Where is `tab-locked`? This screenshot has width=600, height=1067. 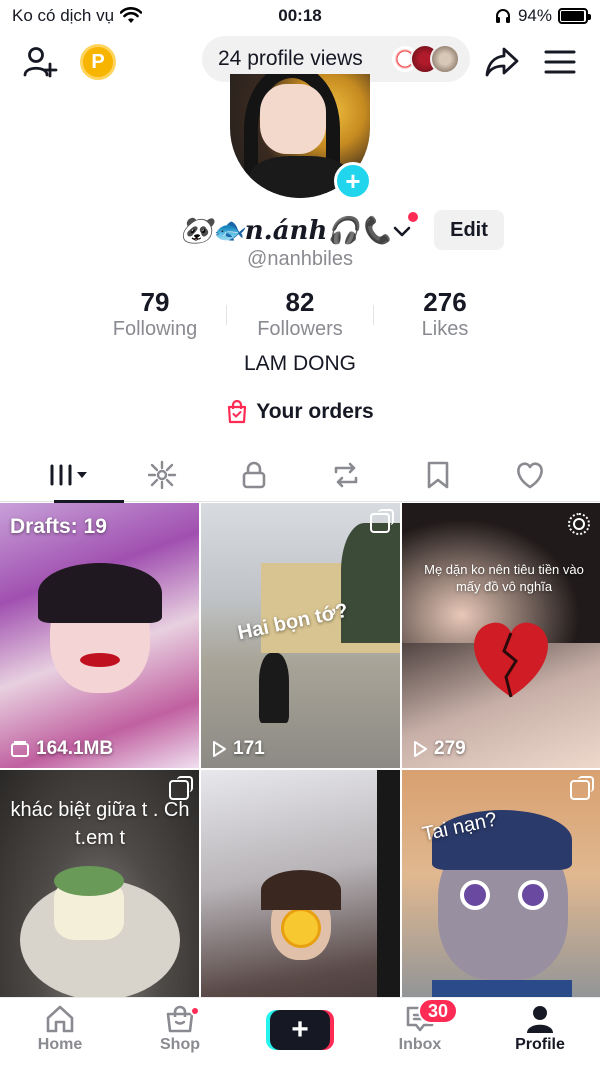
tab-locked is located at coordinates (254, 475).